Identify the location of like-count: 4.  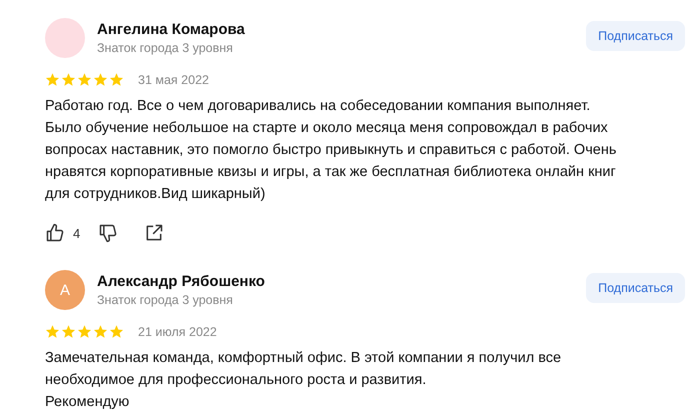
(76, 233).